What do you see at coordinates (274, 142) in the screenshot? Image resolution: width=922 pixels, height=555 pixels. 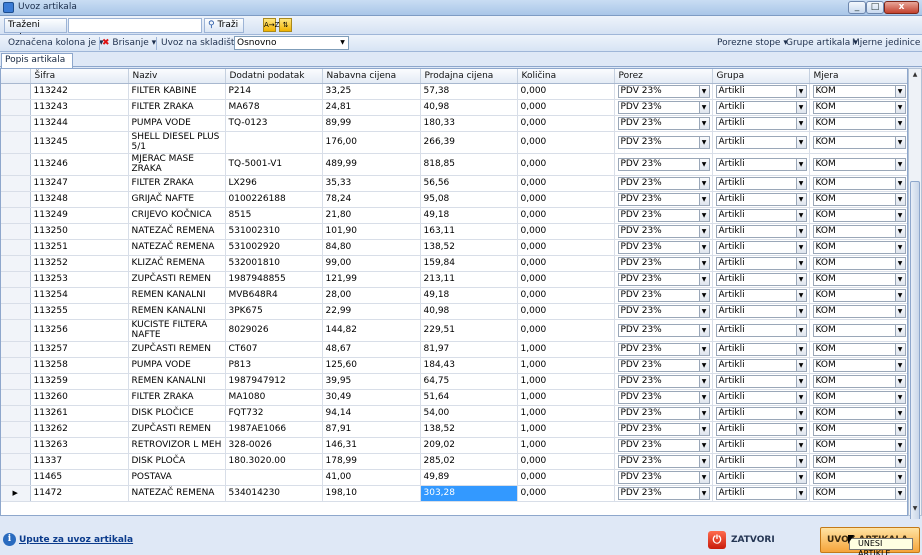 I see `cell-dodatni` at bounding box center [274, 142].